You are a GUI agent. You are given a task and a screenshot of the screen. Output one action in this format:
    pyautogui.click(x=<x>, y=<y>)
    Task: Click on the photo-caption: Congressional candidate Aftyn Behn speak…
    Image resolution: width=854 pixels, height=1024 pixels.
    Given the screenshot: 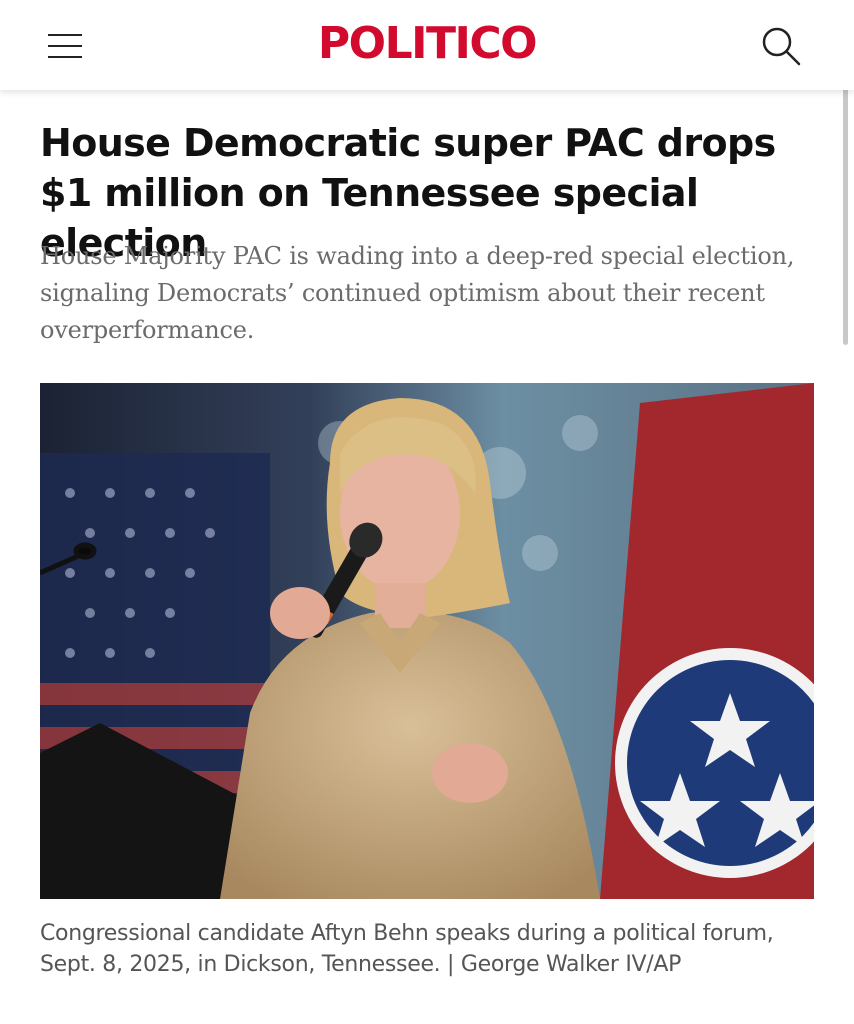 What is the action you would take?
    pyautogui.click(x=407, y=949)
    